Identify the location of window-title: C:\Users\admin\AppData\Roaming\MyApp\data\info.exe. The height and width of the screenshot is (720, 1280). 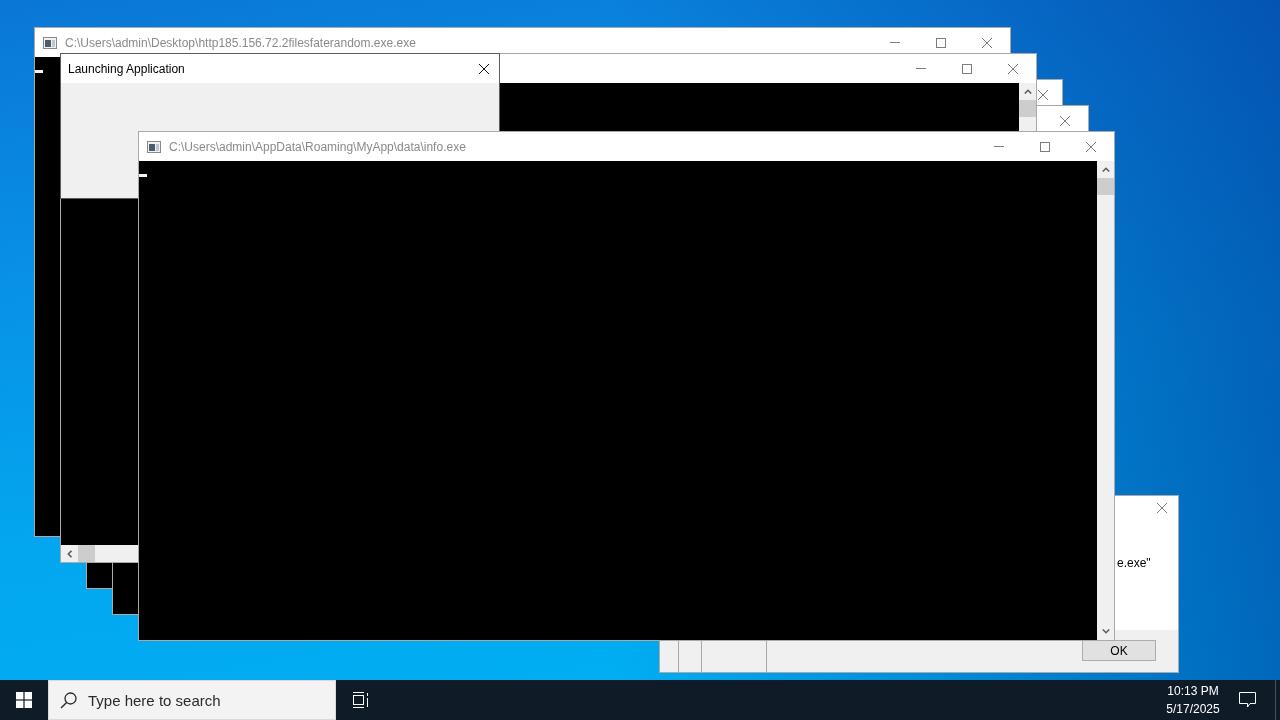
(317, 146).